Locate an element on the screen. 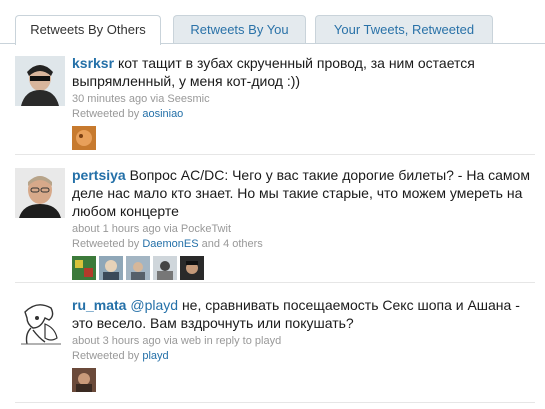 The height and width of the screenshot is (409, 545). tweet-meta: about 1 hours ago via PockeTwit is located at coordinates (302, 229).